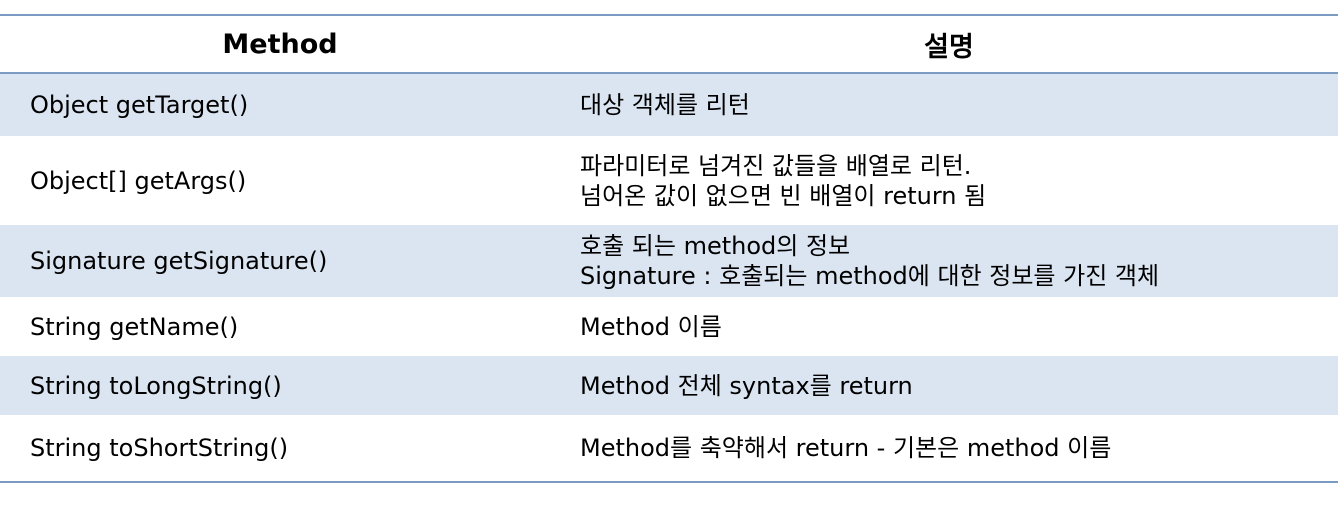 The height and width of the screenshot is (522, 1338). I want to click on method-cell: String getName(), so click(134, 326).